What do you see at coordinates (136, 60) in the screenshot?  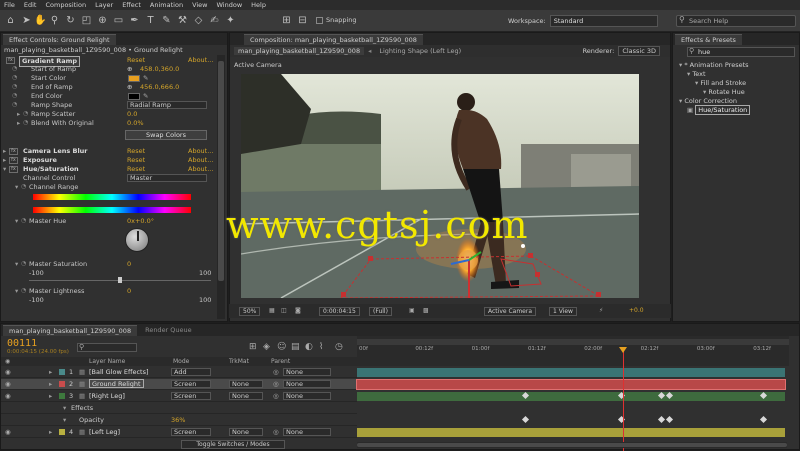 I see `gradient-ramp-reset: Reset` at bounding box center [136, 60].